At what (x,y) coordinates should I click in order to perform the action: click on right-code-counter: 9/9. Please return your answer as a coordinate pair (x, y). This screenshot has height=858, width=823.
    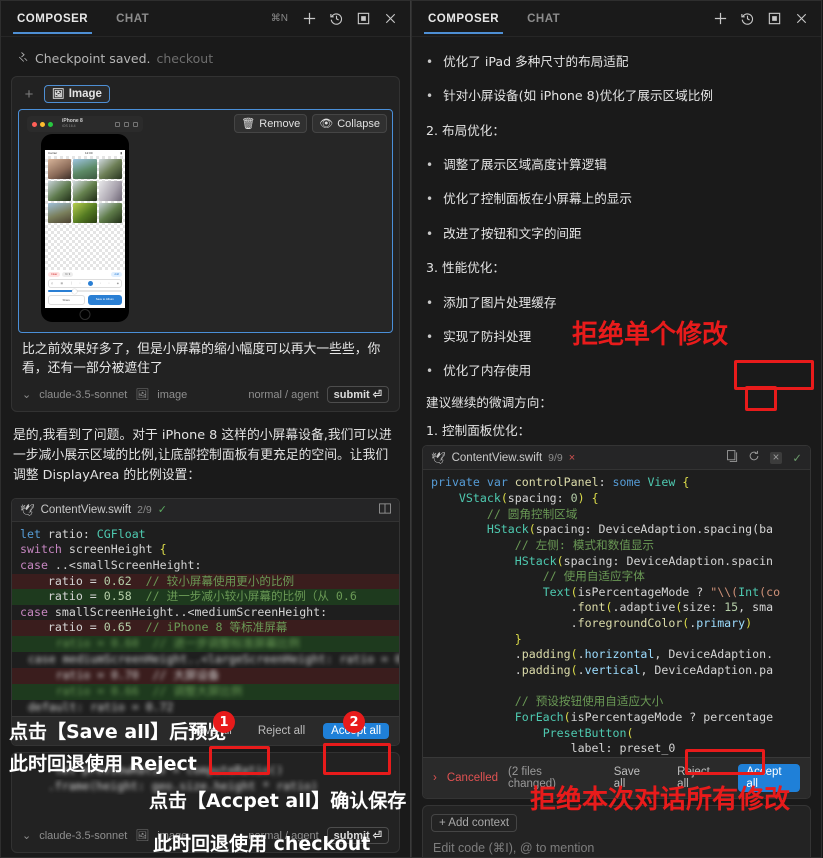
    Looking at the image, I should click on (555, 457).